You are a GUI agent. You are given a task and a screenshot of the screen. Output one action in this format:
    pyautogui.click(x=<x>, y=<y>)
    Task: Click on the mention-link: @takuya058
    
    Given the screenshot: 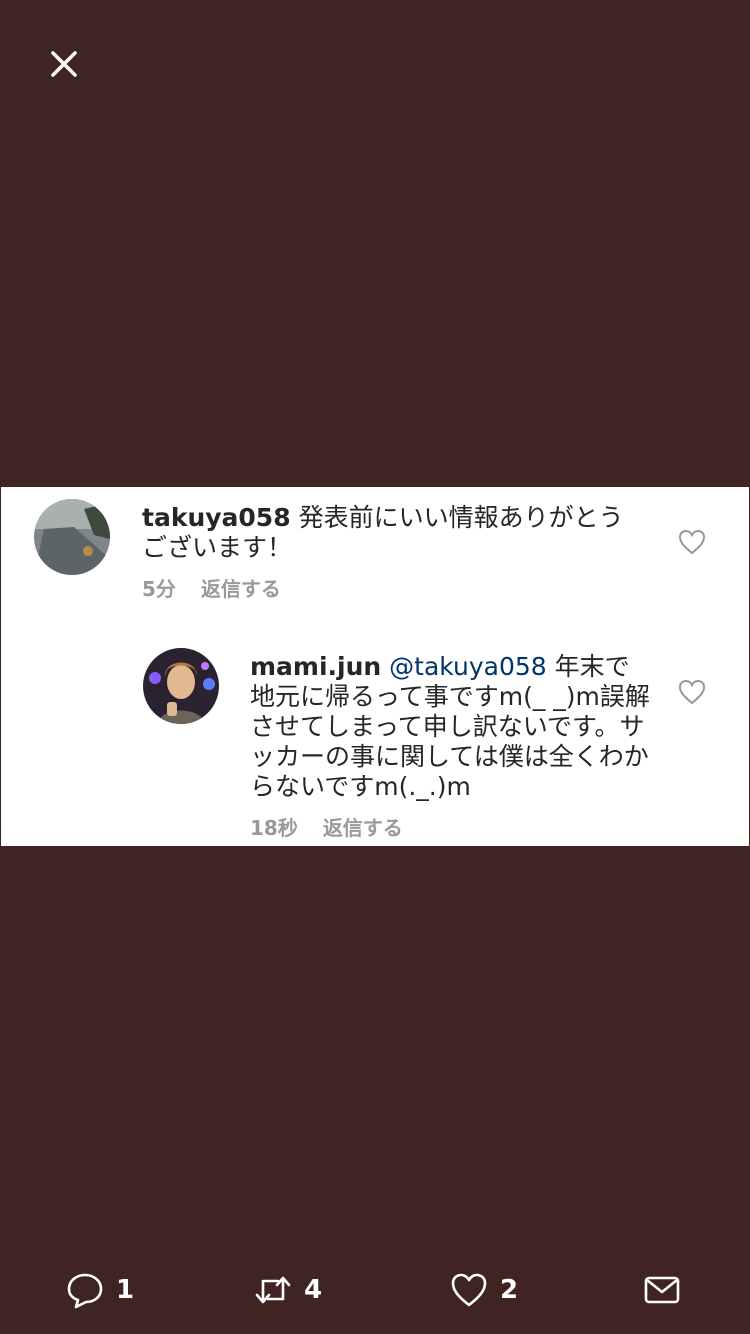 What is the action you would take?
    pyautogui.click(x=468, y=666)
    